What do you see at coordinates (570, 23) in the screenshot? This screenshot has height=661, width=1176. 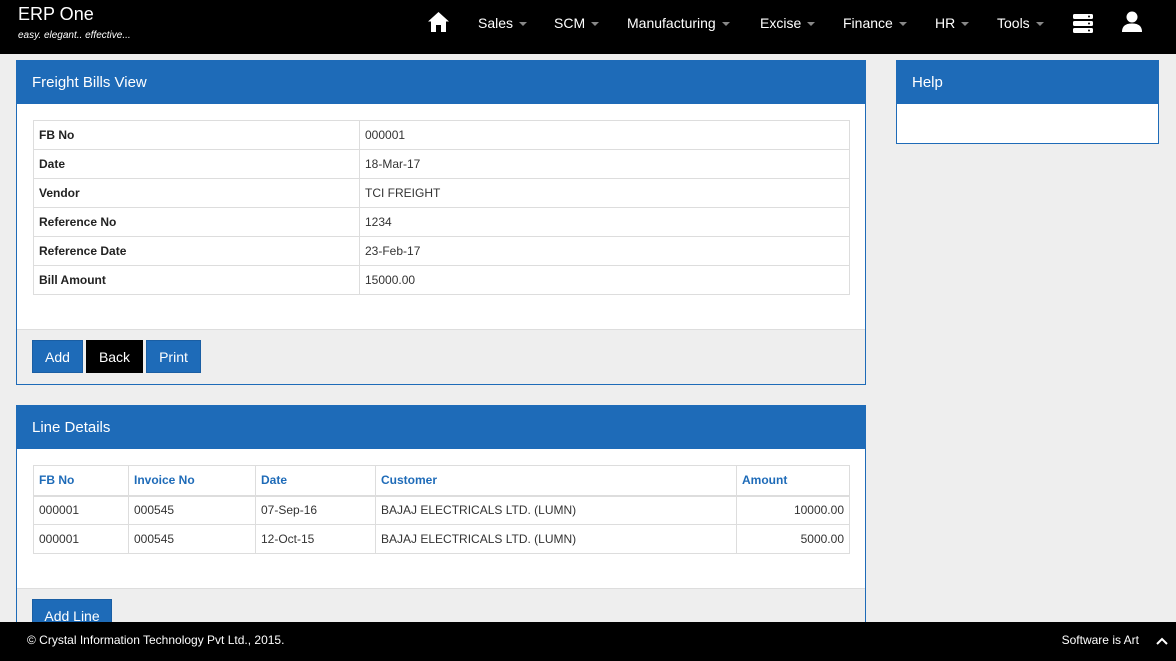 I see `nav-scm-label: SCM` at bounding box center [570, 23].